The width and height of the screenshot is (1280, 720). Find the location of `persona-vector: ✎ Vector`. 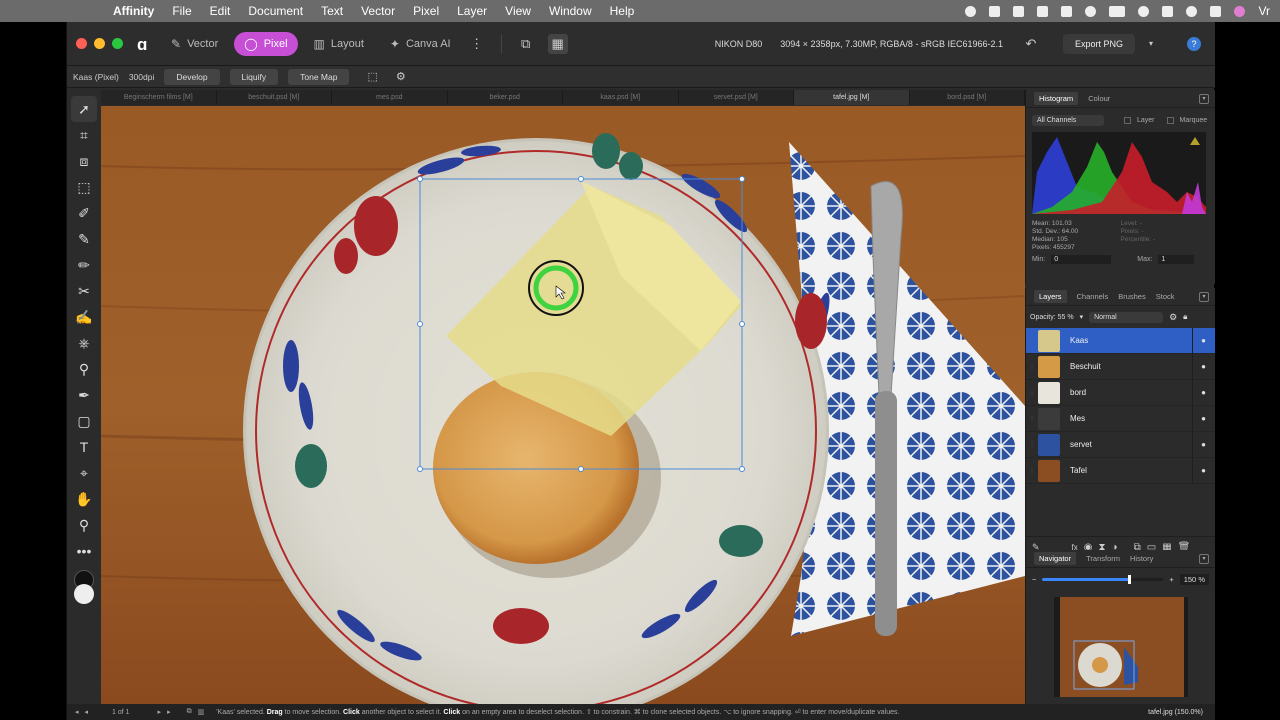

persona-vector: ✎ Vector is located at coordinates (194, 44).